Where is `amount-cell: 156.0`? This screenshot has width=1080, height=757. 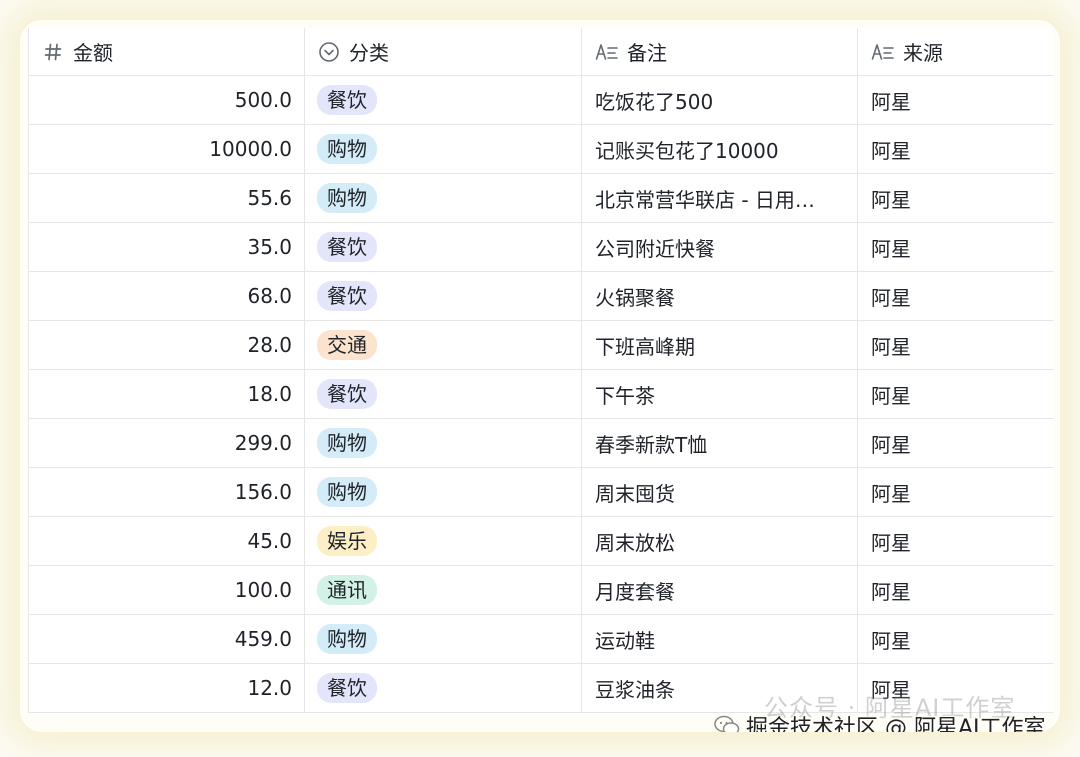
amount-cell: 156.0 is located at coordinates (167, 492).